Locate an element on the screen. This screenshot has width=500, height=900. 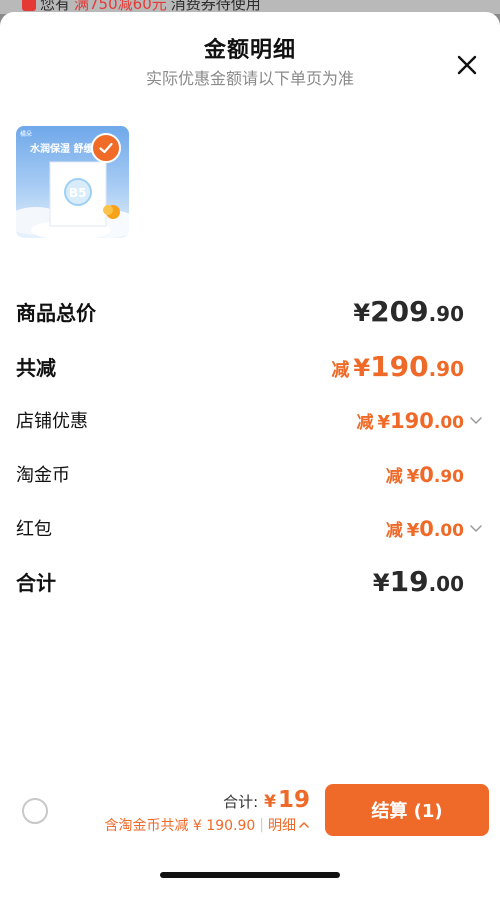
row-total-discount: 共减 减 ¥ 190 .90 is located at coordinates (250, 366).